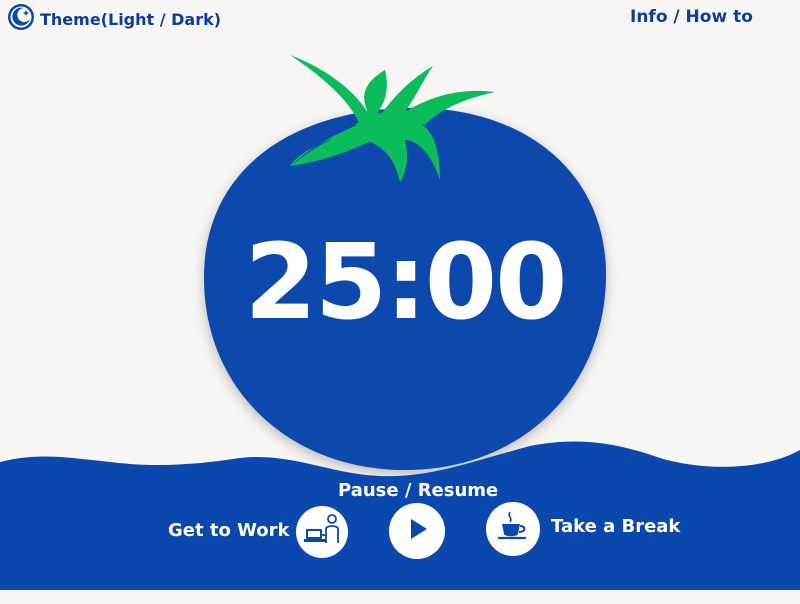 The image size is (800, 604). I want to click on take-a-break-label: Take a Break, so click(616, 526).